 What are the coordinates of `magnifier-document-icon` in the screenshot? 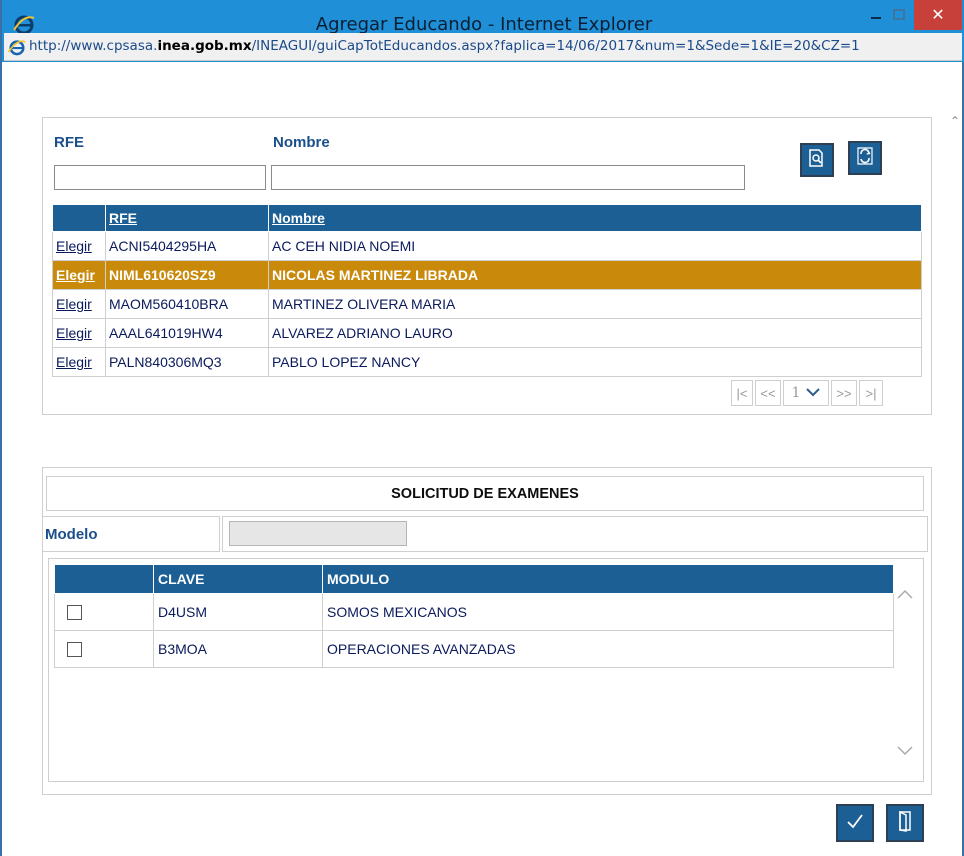 It's located at (817, 160).